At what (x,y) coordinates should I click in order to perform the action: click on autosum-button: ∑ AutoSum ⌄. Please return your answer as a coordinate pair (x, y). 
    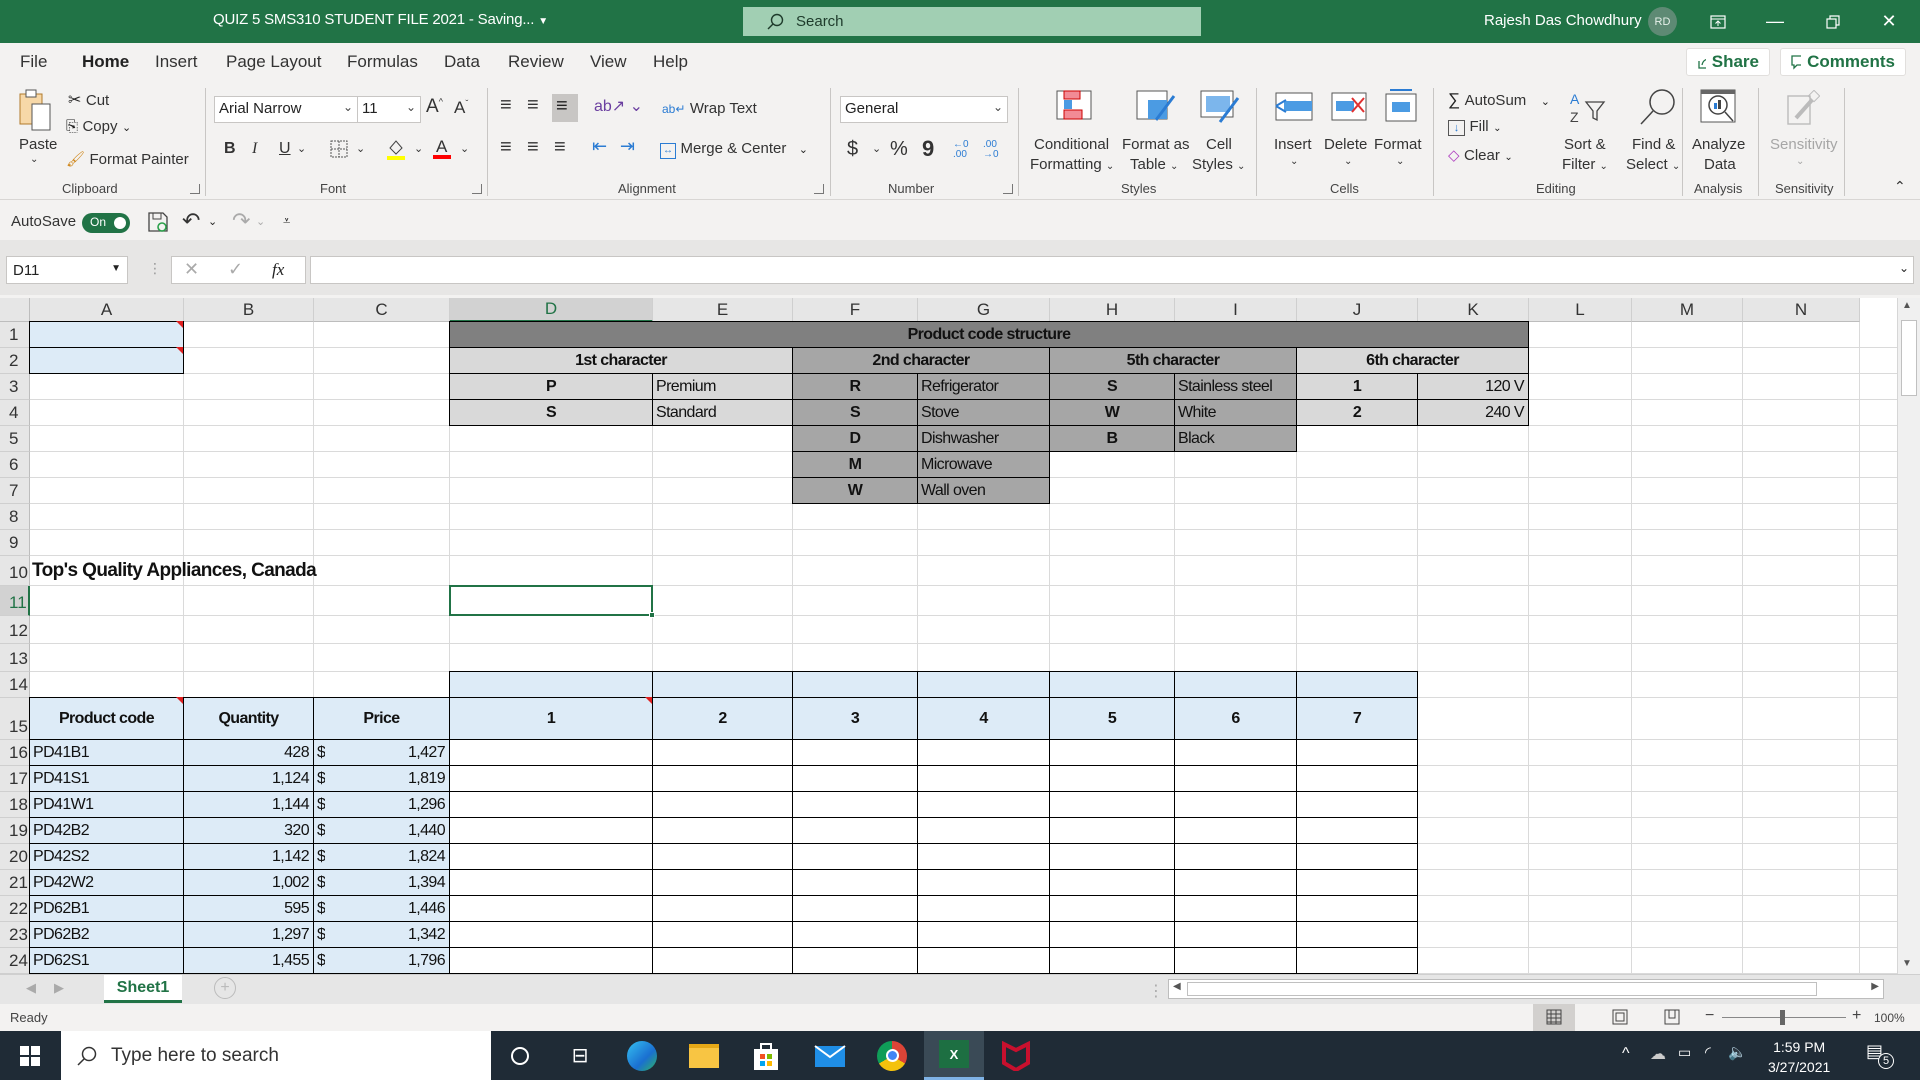
    Looking at the image, I should click on (1499, 100).